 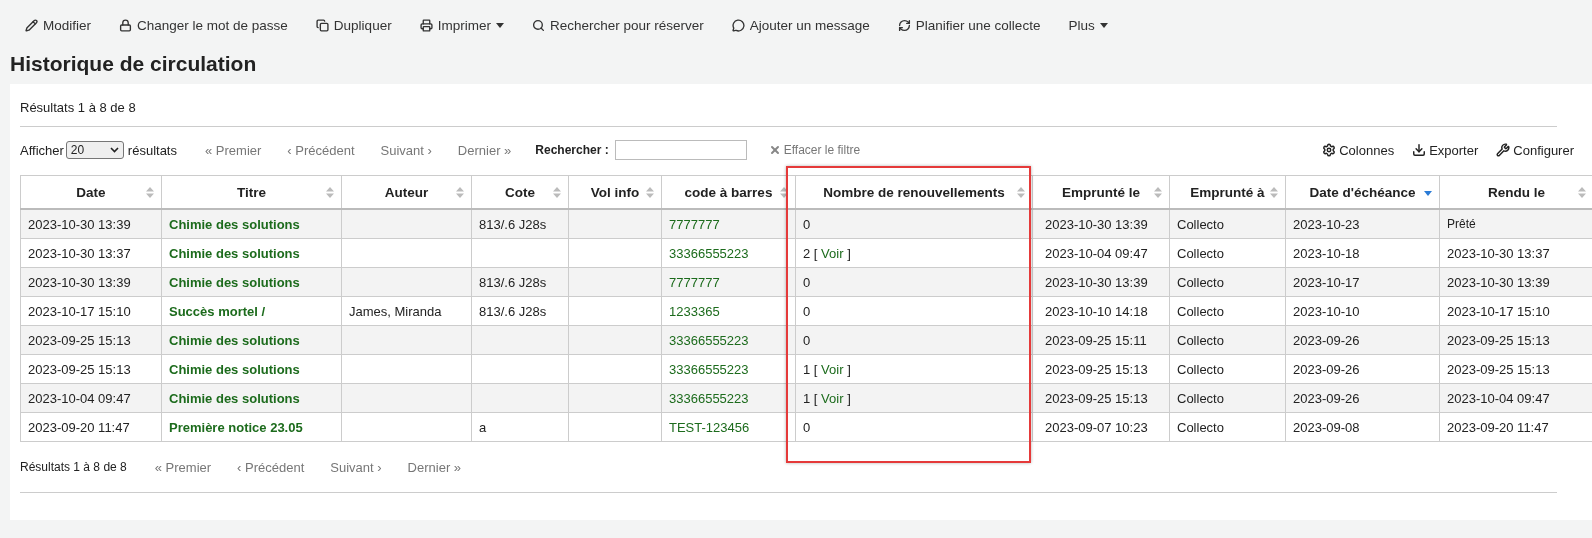 What do you see at coordinates (406, 311) in the screenshot?
I see `table-cell: James, Miranda` at bounding box center [406, 311].